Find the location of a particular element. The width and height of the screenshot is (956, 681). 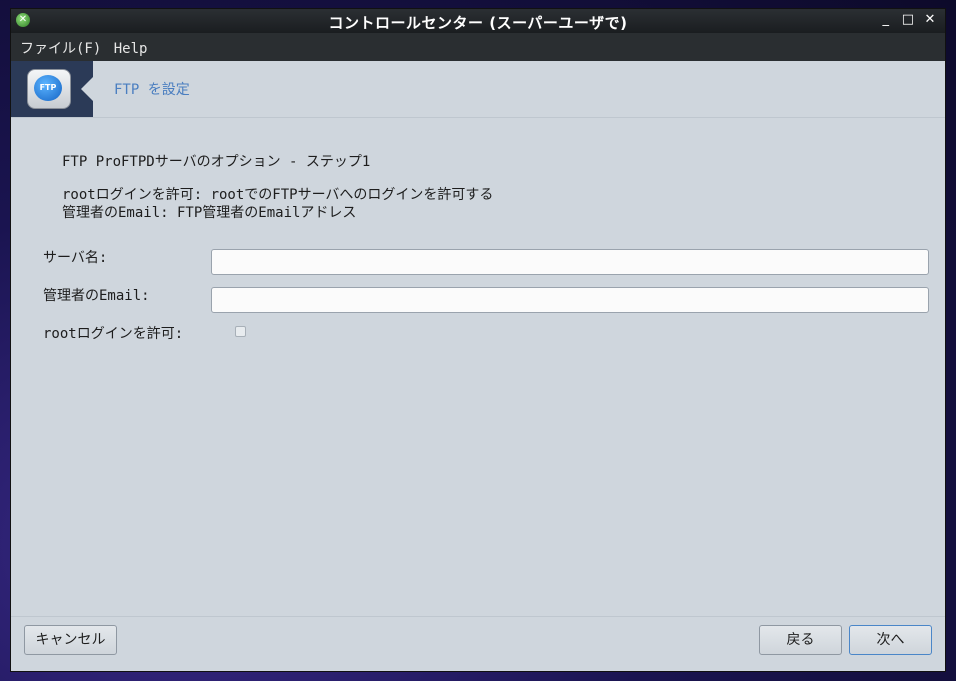

ftp-icon: FTP is located at coordinates (49, 89).